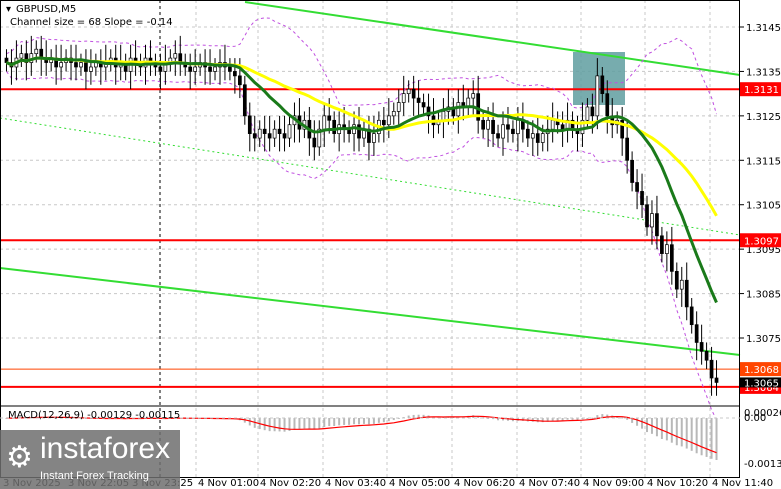 The width and height of the screenshot is (781, 489). Describe the element at coordinates (763, 117) in the screenshot. I see `y-tick-label: 1.3125` at that location.